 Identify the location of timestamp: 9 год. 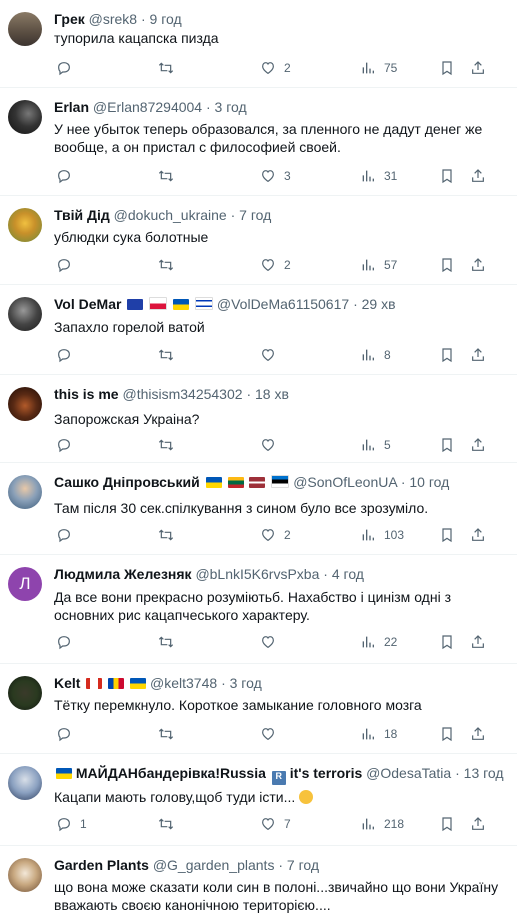
(166, 19).